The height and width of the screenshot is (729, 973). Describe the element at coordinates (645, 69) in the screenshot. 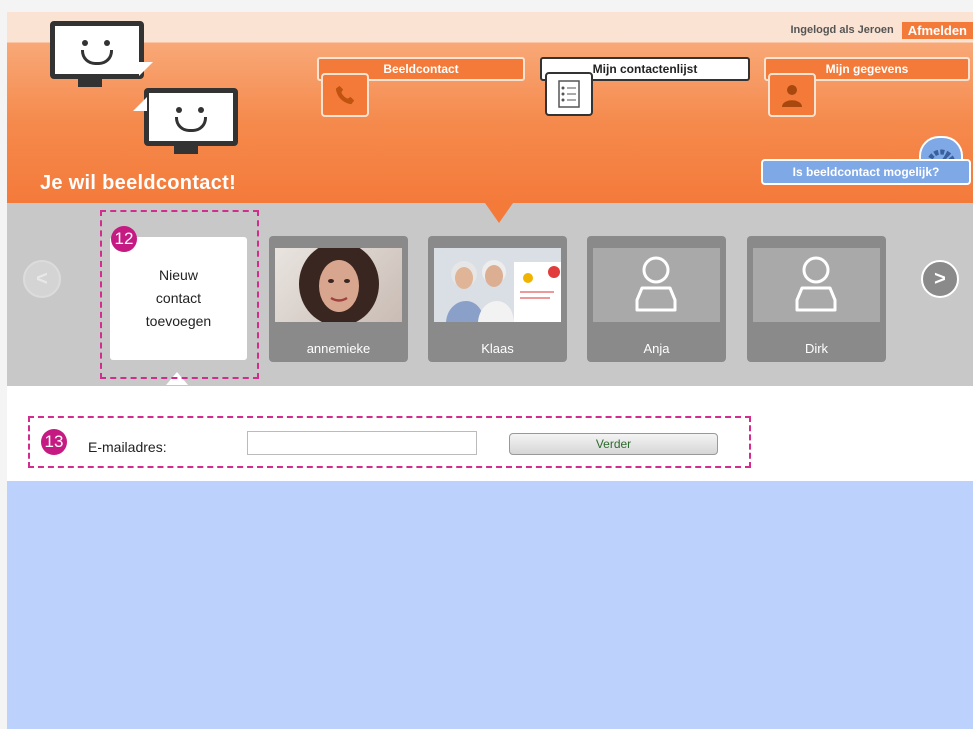

I see `tab-label: Mijn contactenlijst` at that location.